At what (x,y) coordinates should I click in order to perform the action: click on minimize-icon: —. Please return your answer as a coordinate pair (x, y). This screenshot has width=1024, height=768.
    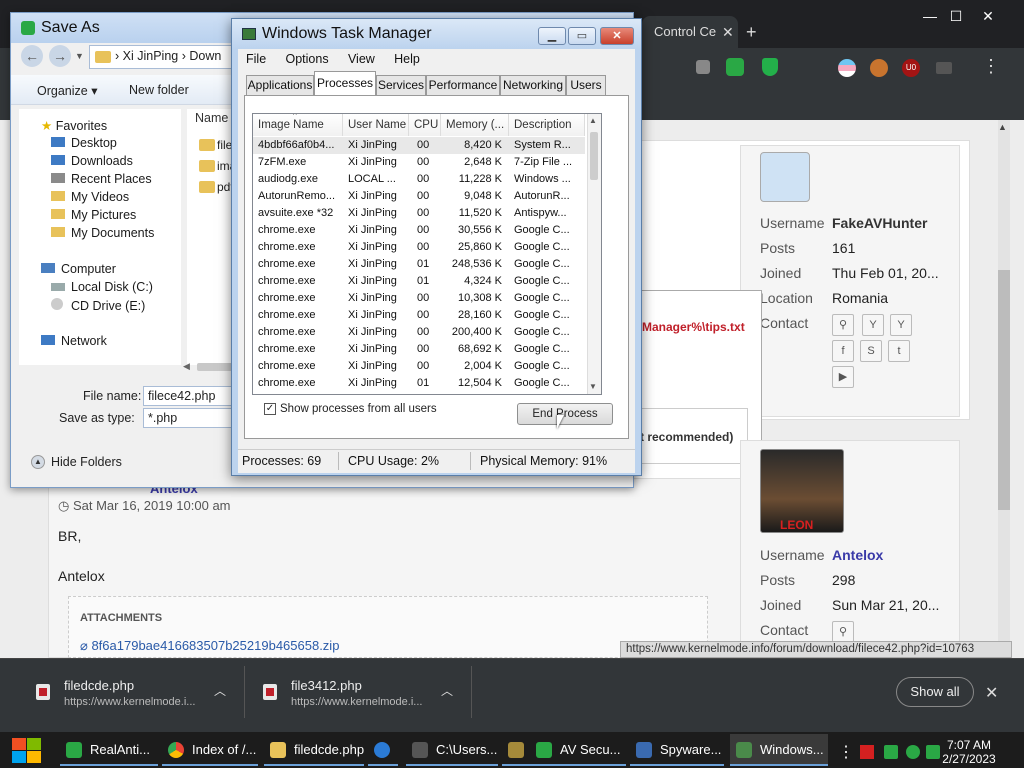
    Looking at the image, I should click on (930, 16).